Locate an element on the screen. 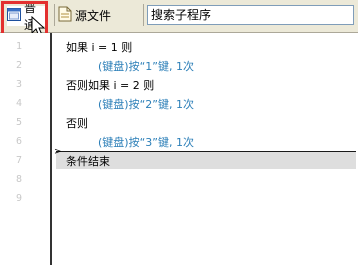  gutter-divider is located at coordinates (51, 149).